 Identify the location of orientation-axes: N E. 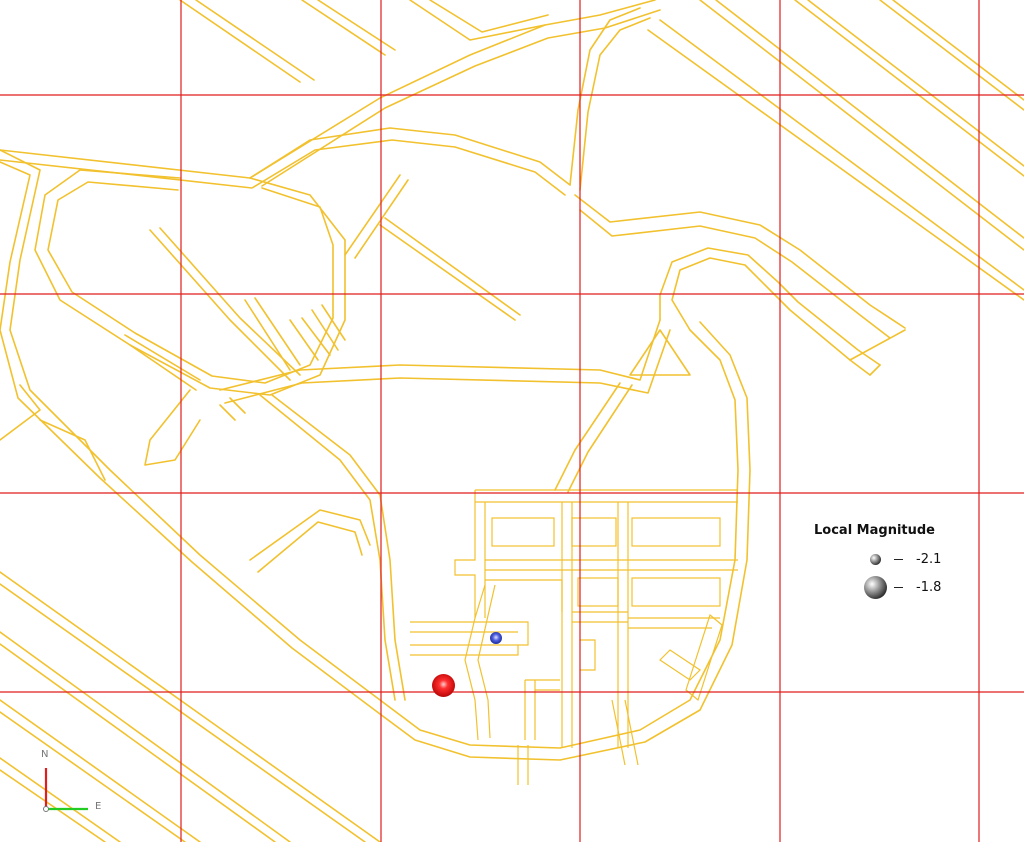
(76, 783).